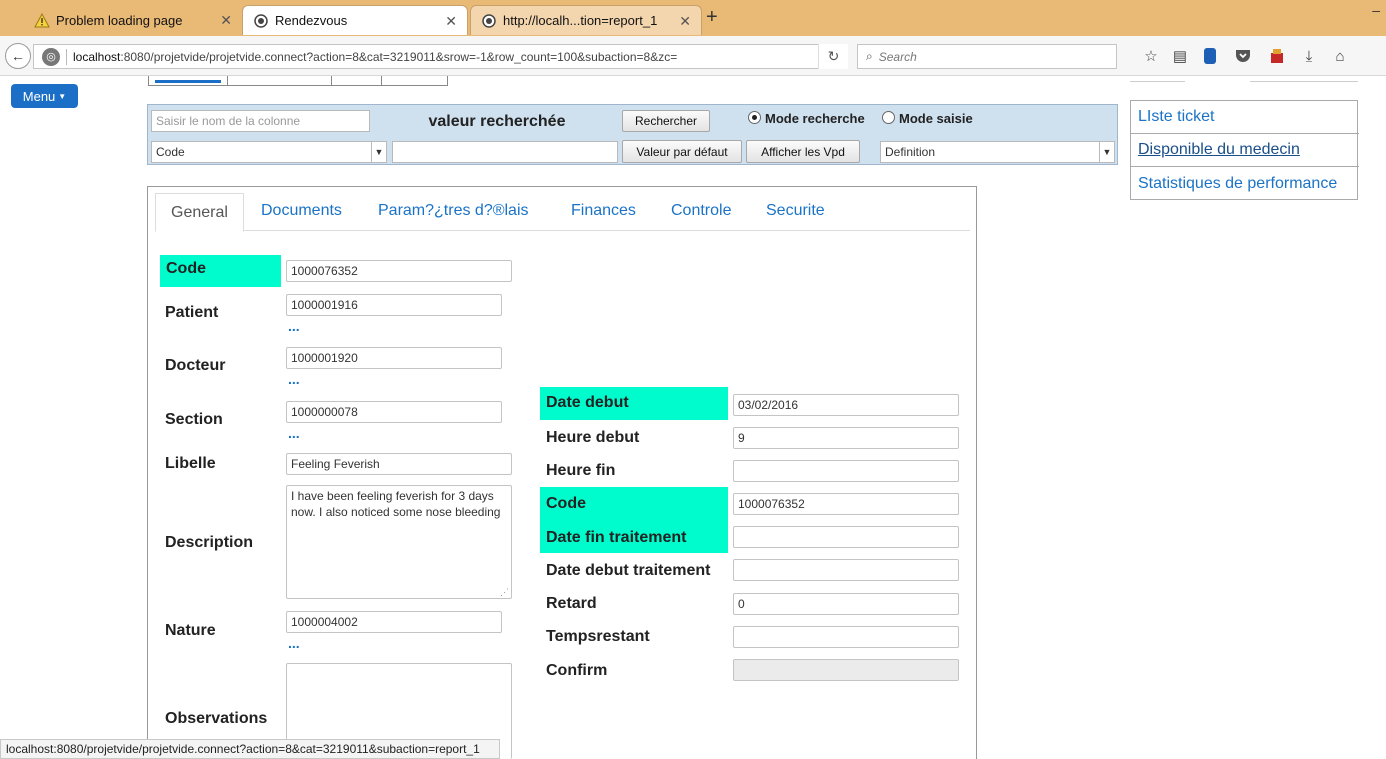 This screenshot has width=1386, height=759. Describe the element at coordinates (897, 56) in the screenshot. I see `search-placeholder: Search` at that location.